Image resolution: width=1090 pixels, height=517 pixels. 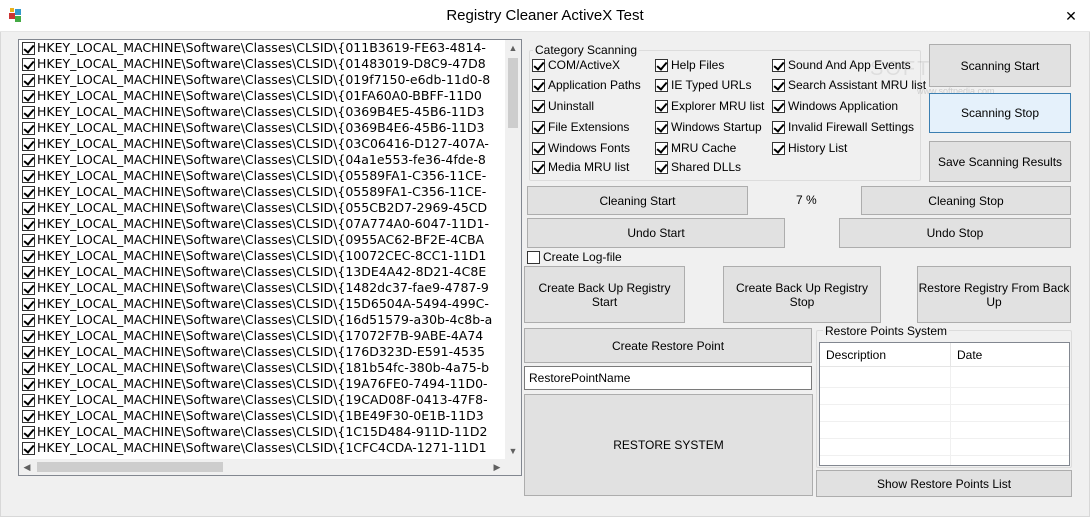 What do you see at coordinates (1011, 355) in the screenshot?
I see `column-date: Date` at bounding box center [1011, 355].